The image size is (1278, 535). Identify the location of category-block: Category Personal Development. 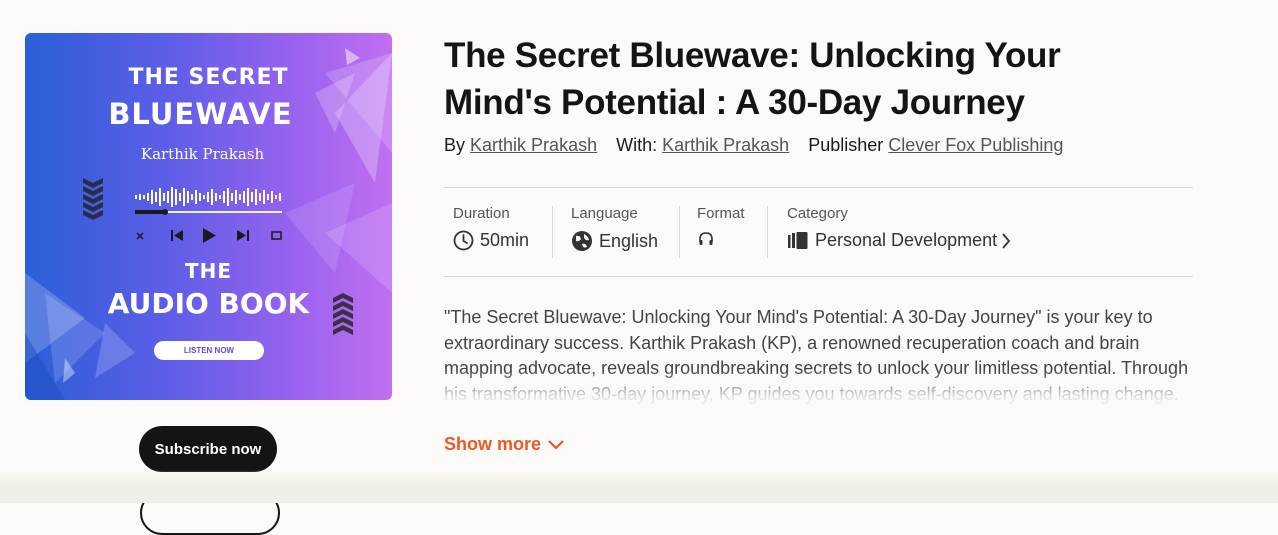
(899, 232).